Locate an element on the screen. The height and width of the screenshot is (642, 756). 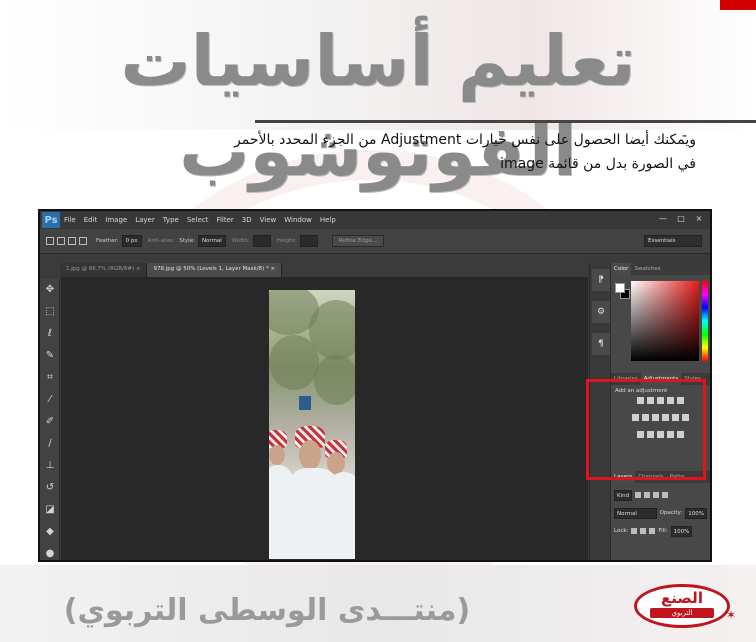
adjustments-highlight-box is located at coordinates (646, 429).